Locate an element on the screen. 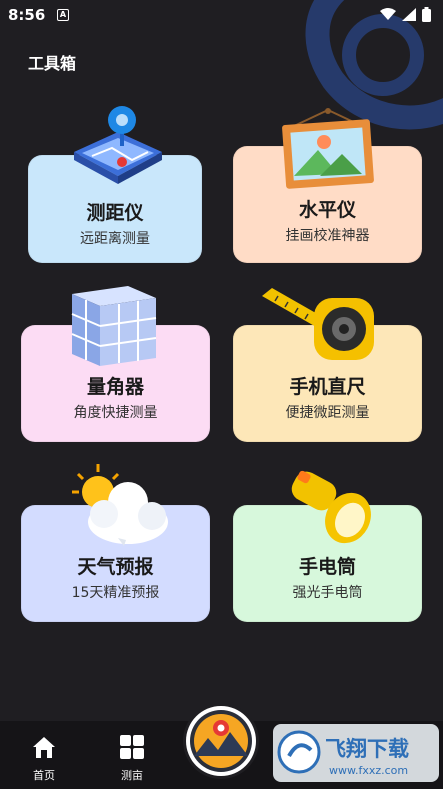  center-action-button is located at coordinates (221, 741).